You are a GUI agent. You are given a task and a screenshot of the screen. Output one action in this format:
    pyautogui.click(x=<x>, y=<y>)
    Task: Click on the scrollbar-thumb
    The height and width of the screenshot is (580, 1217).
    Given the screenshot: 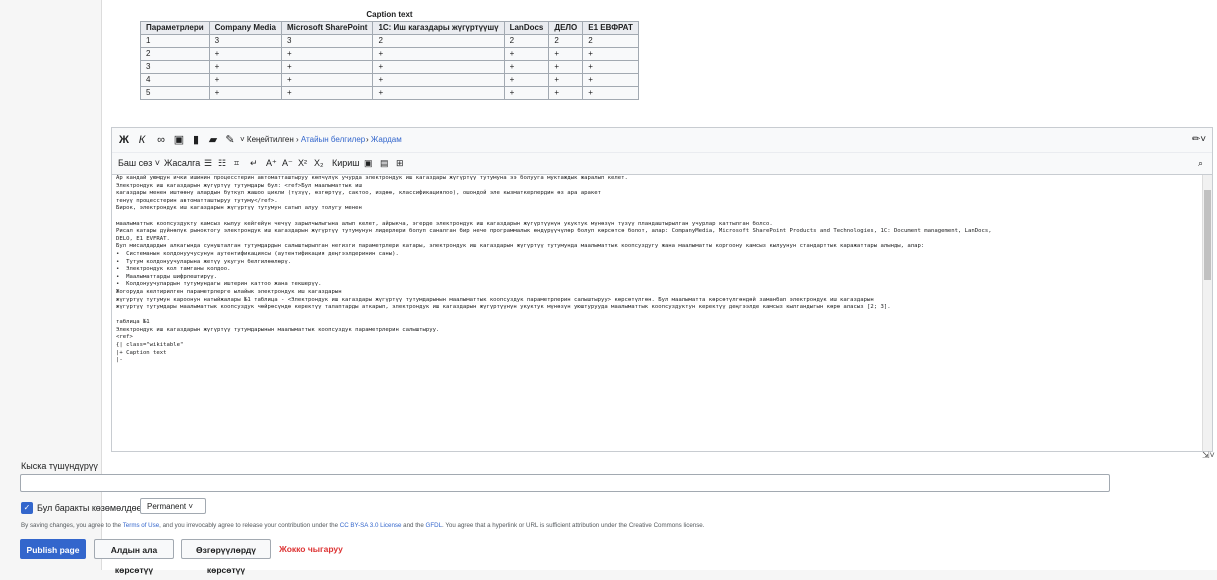 What is the action you would take?
    pyautogui.click(x=1207, y=235)
    